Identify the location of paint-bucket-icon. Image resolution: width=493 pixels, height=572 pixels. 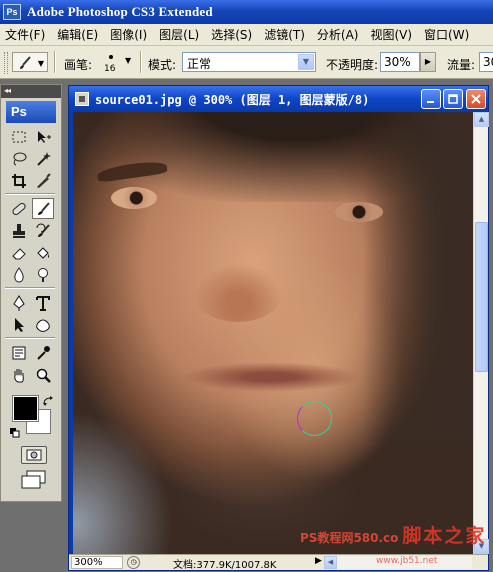
(43, 252).